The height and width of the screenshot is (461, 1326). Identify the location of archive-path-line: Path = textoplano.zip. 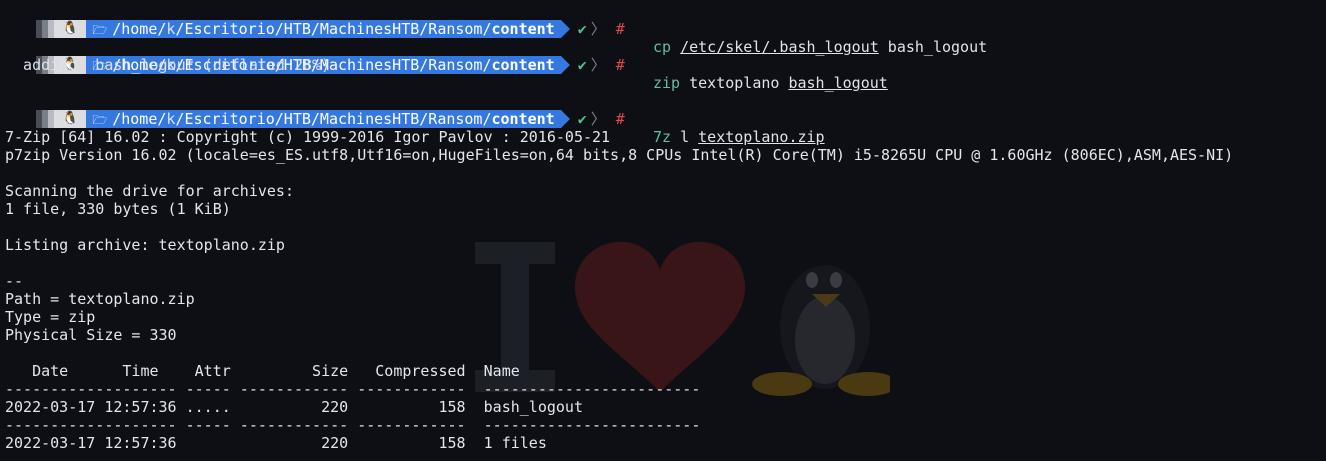
(100, 299).